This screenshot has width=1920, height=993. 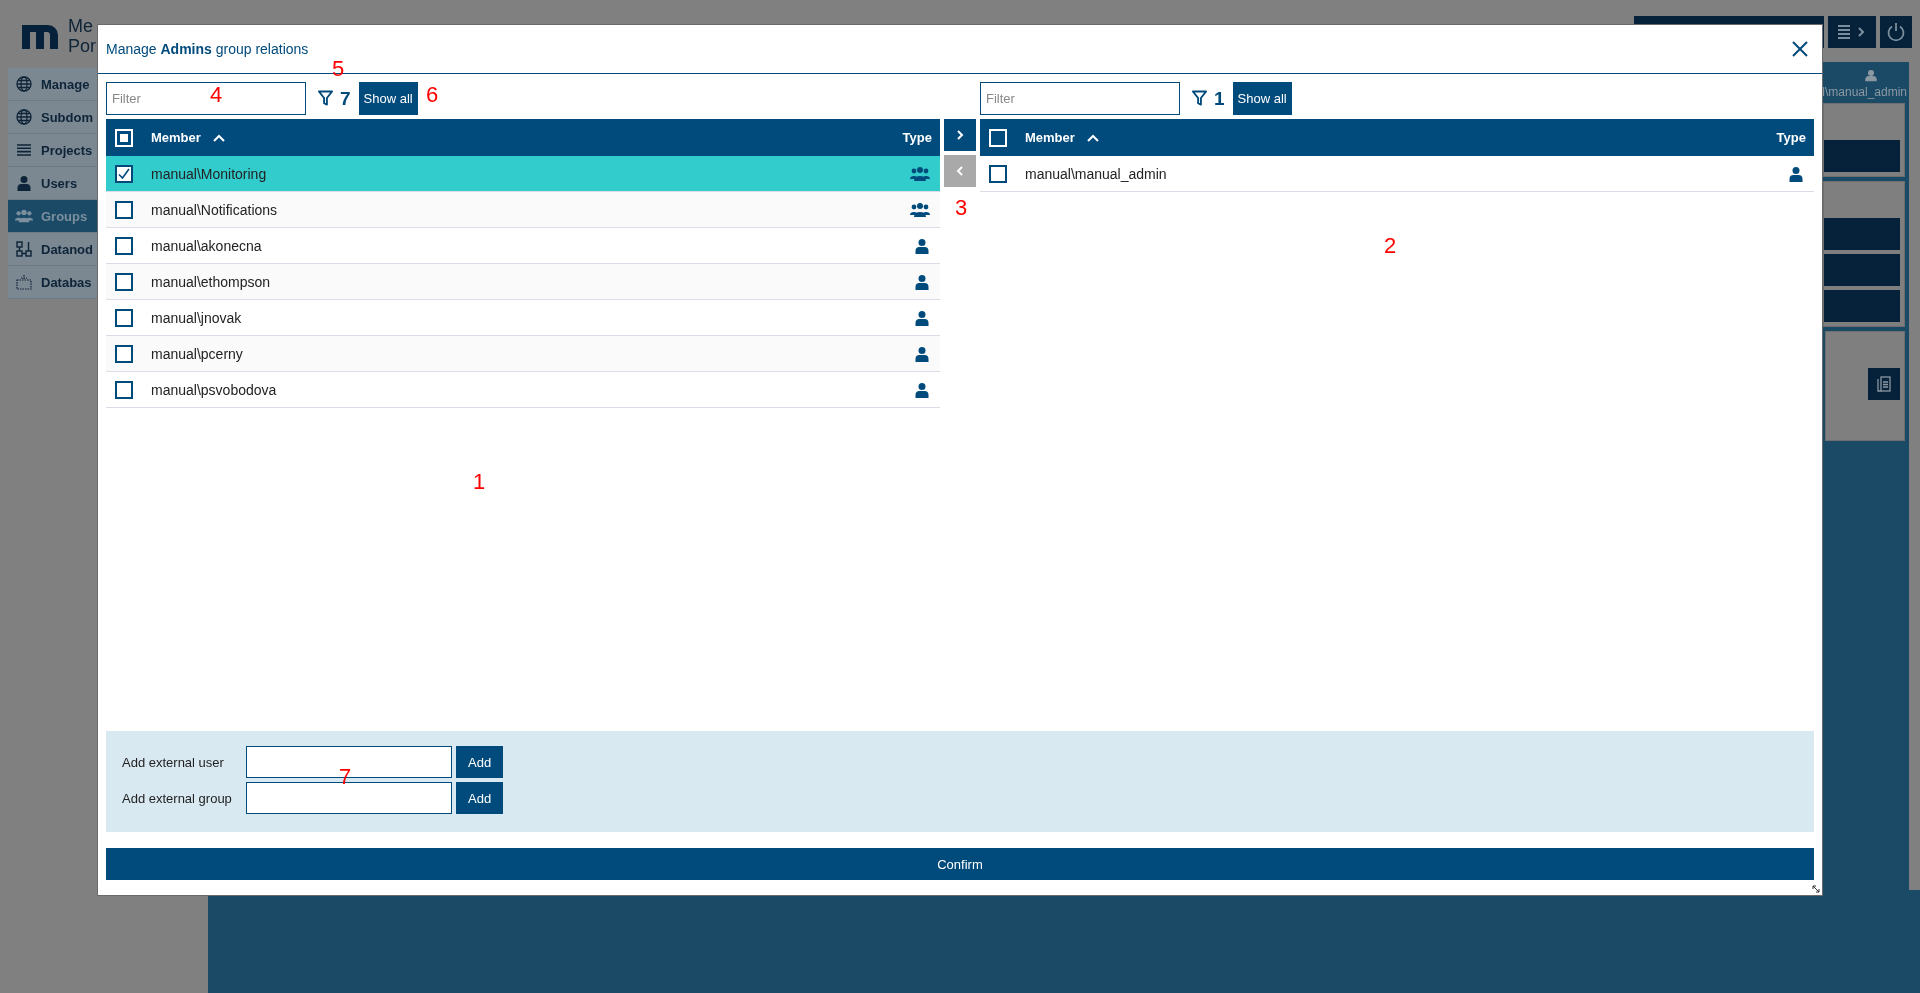 I want to click on annotation-number: 3, so click(x=961, y=208).